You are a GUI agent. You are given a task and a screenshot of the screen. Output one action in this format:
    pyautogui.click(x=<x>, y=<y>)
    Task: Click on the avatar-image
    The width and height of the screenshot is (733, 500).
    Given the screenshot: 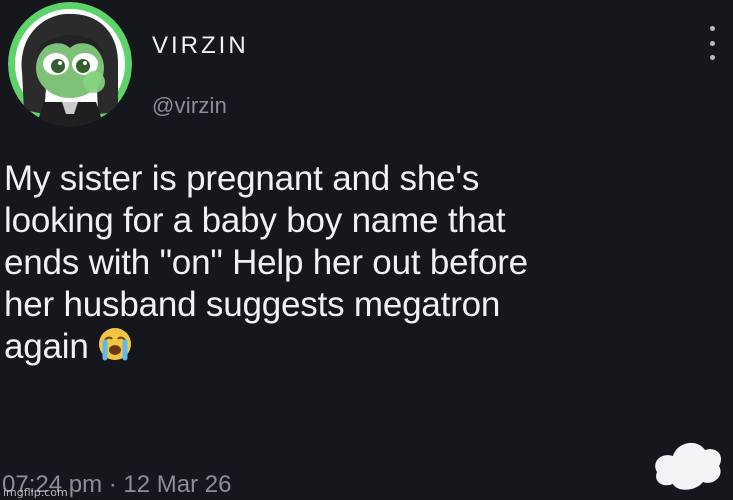 What is the action you would take?
    pyautogui.click(x=70, y=64)
    